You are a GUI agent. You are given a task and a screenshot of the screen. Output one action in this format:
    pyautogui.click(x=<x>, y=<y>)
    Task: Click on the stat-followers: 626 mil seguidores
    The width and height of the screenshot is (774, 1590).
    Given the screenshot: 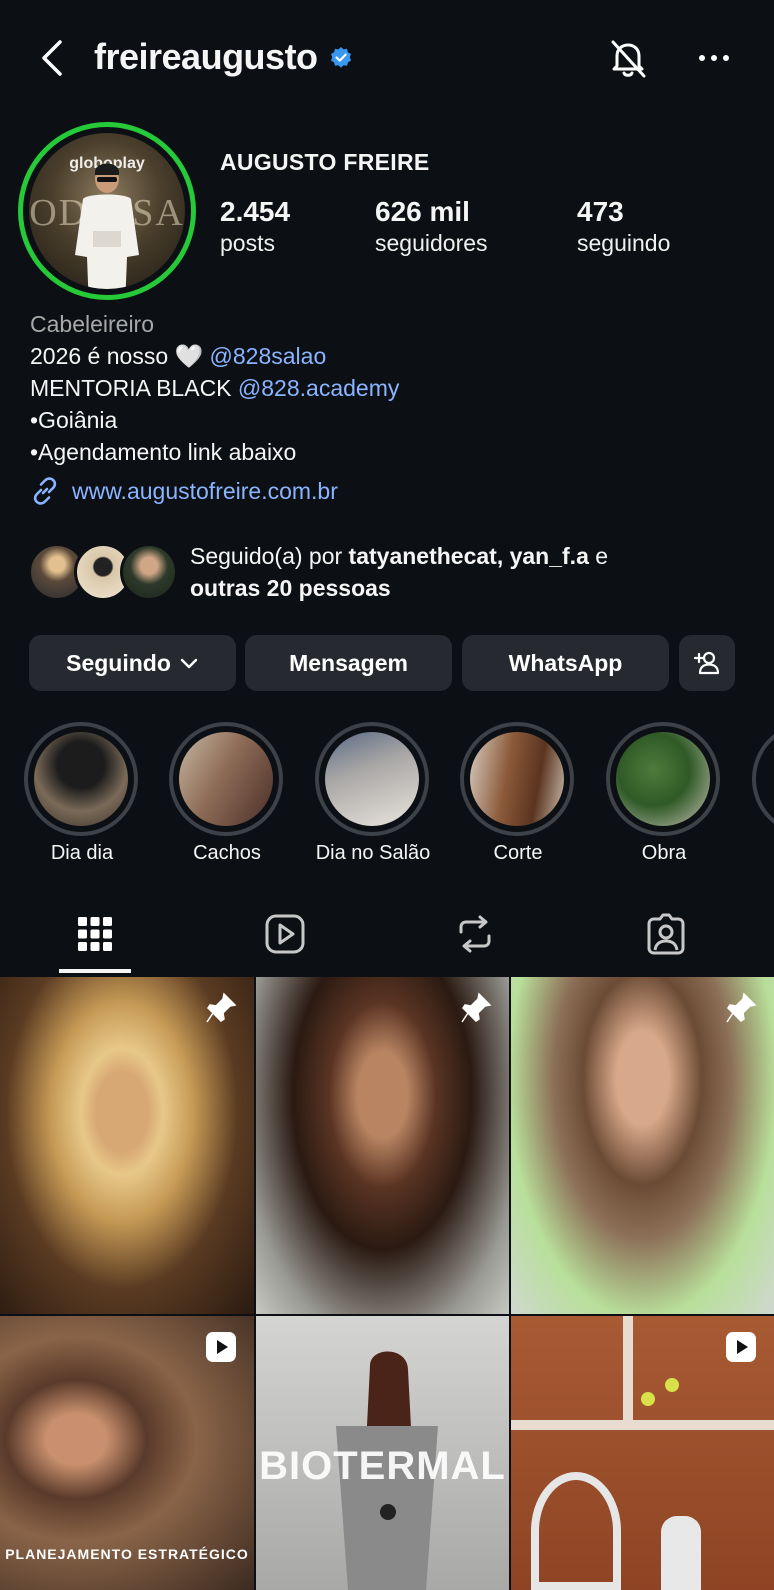 What is the action you would take?
    pyautogui.click(x=431, y=226)
    